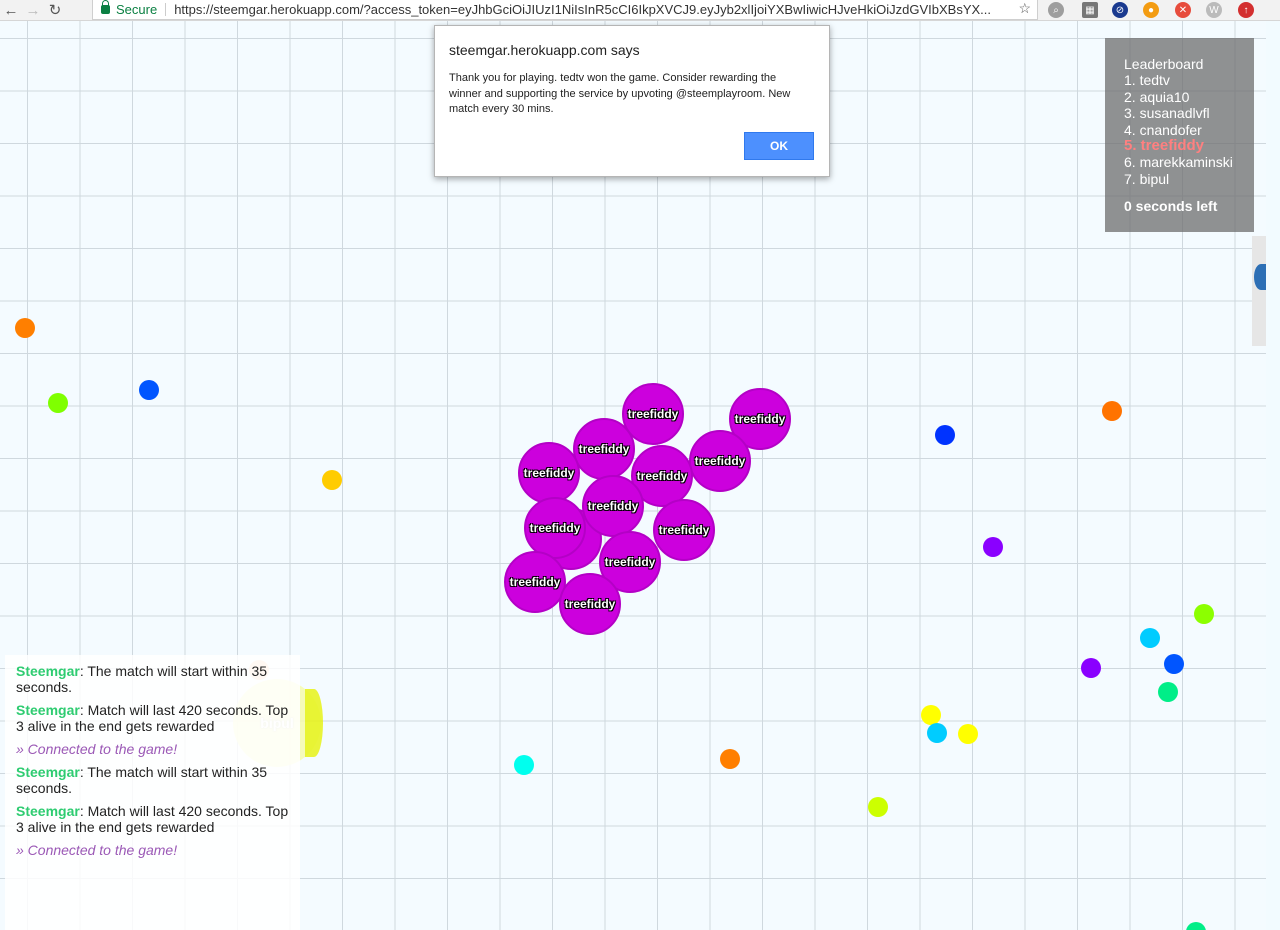 The height and width of the screenshot is (930, 1280). What do you see at coordinates (314, 723) in the screenshot?
I see `enemy-cell-rim` at bounding box center [314, 723].